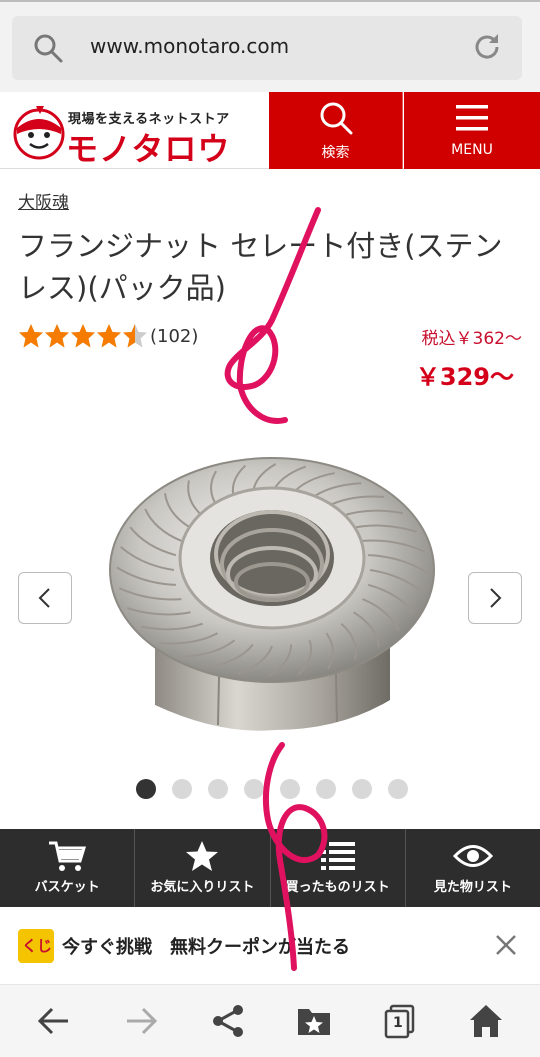 The image size is (540, 1057). What do you see at coordinates (314, 1021) in the screenshot?
I see `bookmark-folder-icon` at bounding box center [314, 1021].